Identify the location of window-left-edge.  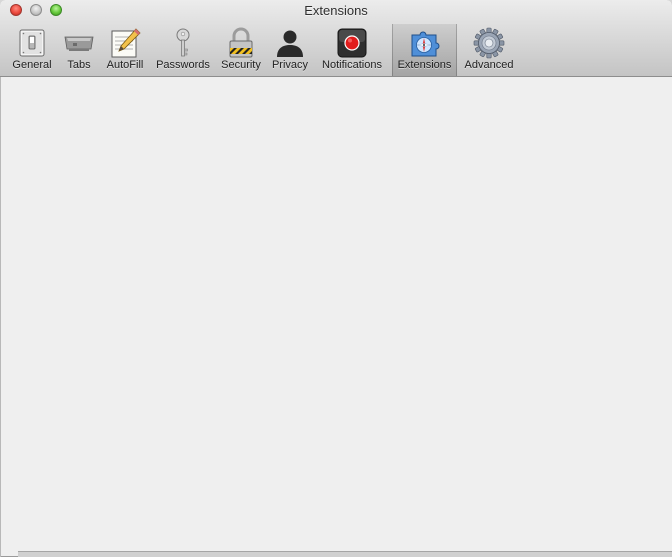
(0, 317).